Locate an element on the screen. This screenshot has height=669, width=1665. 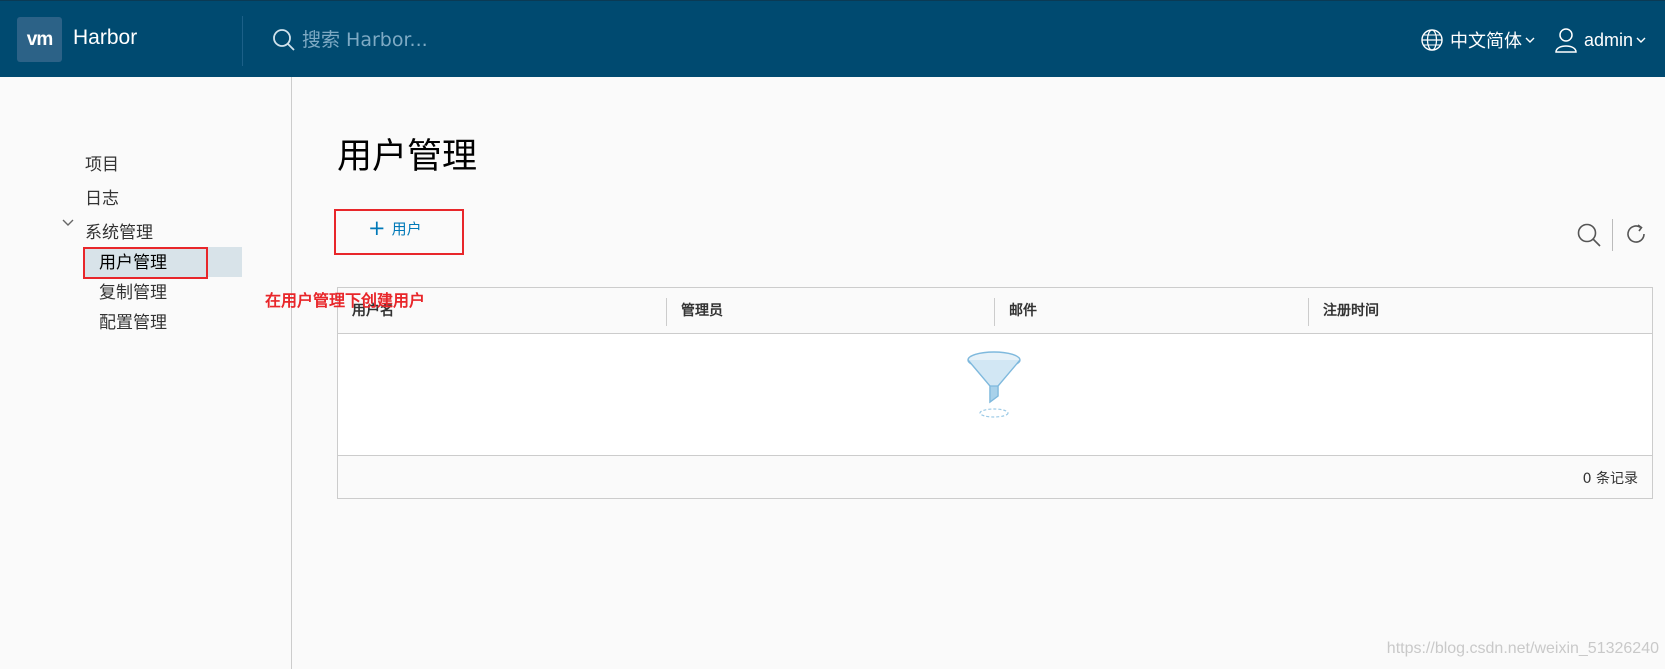
refresh-icon is located at coordinates (1636, 234).